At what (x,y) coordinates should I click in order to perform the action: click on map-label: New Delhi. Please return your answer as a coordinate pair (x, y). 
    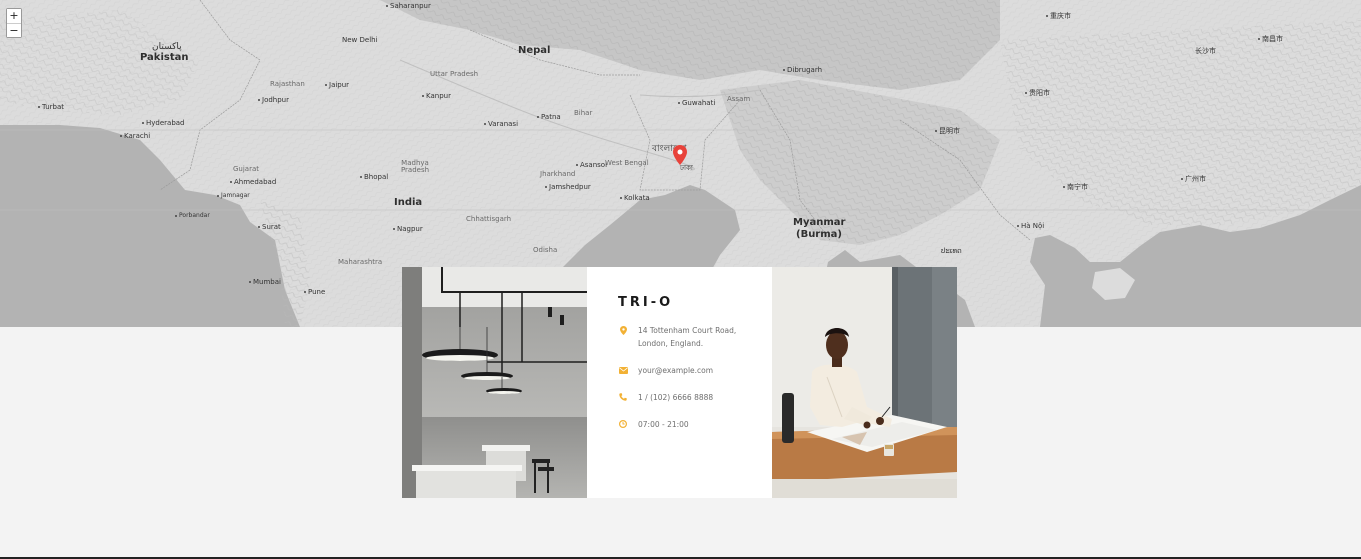
    Looking at the image, I should click on (360, 40).